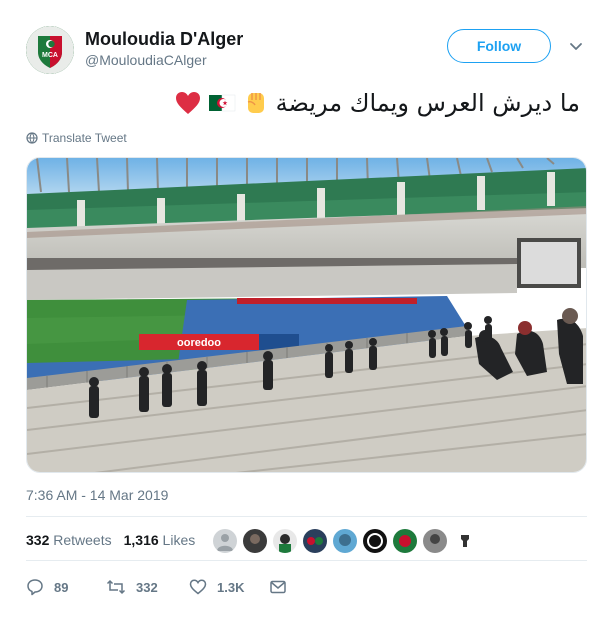 Image resolution: width=616 pixels, height=620 pixels. I want to click on like-count: 1.3K, so click(231, 587).